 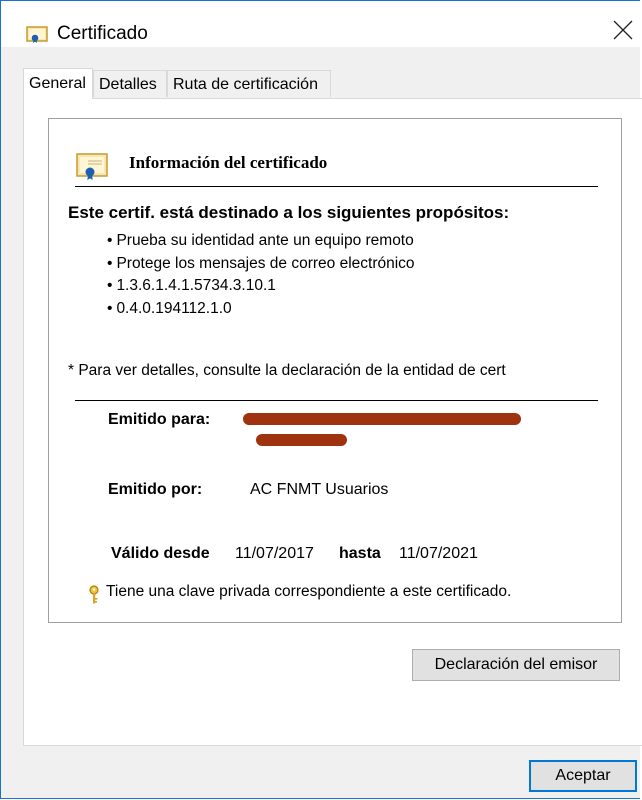 I want to click on valid-to-value: 11/07/2021, so click(x=438, y=553).